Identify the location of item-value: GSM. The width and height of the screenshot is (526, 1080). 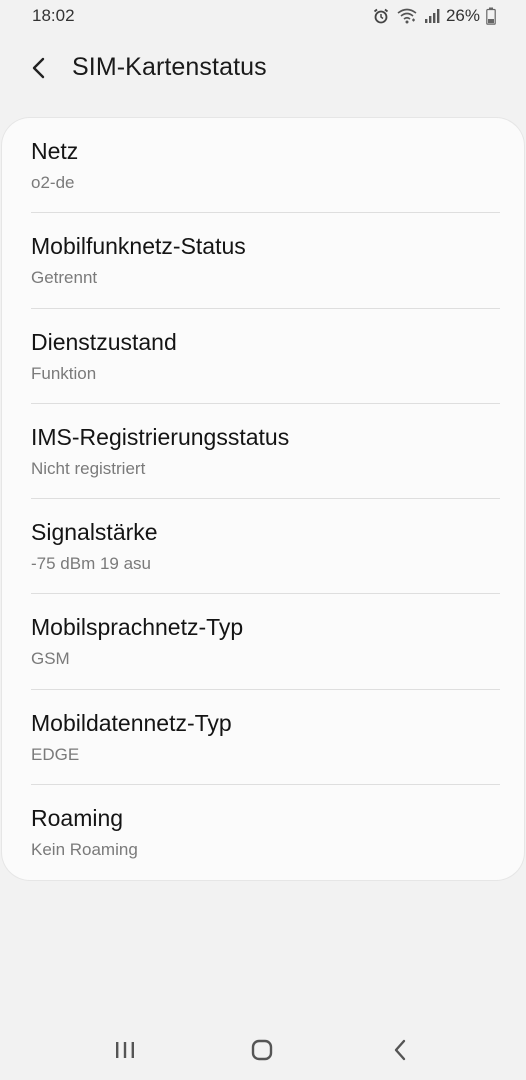
(50, 659).